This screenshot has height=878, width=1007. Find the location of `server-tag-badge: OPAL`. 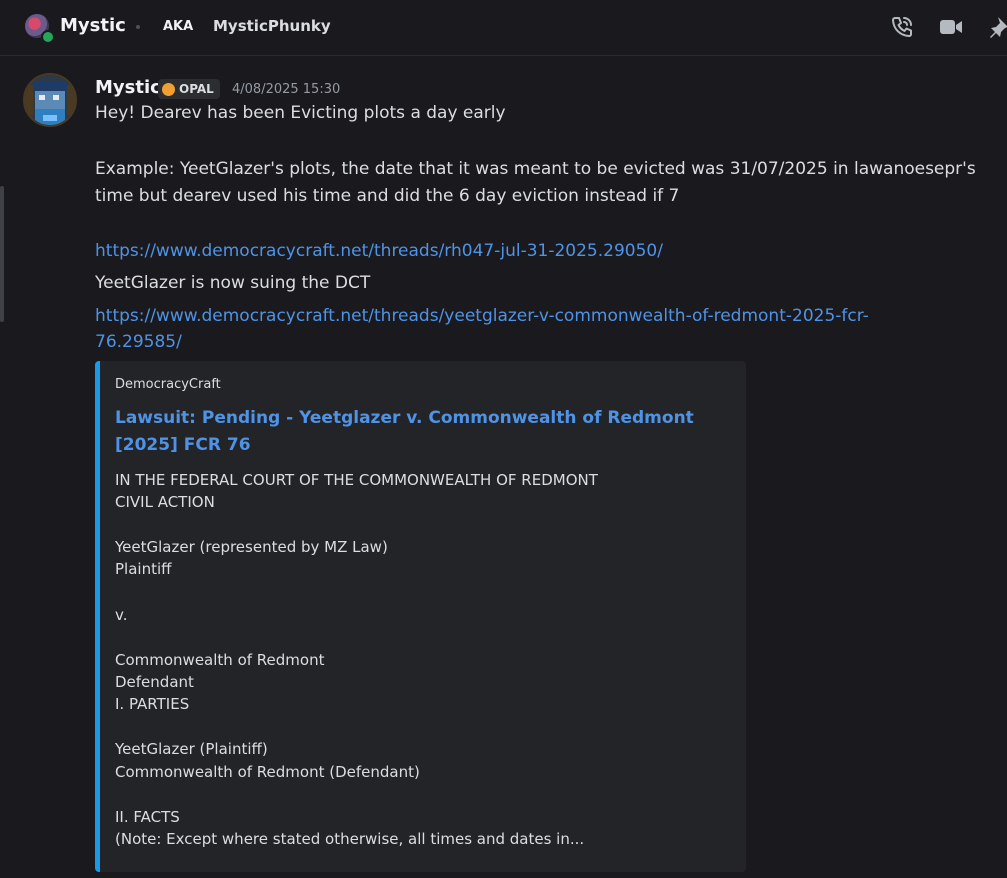

server-tag-badge: OPAL is located at coordinates (189, 89).